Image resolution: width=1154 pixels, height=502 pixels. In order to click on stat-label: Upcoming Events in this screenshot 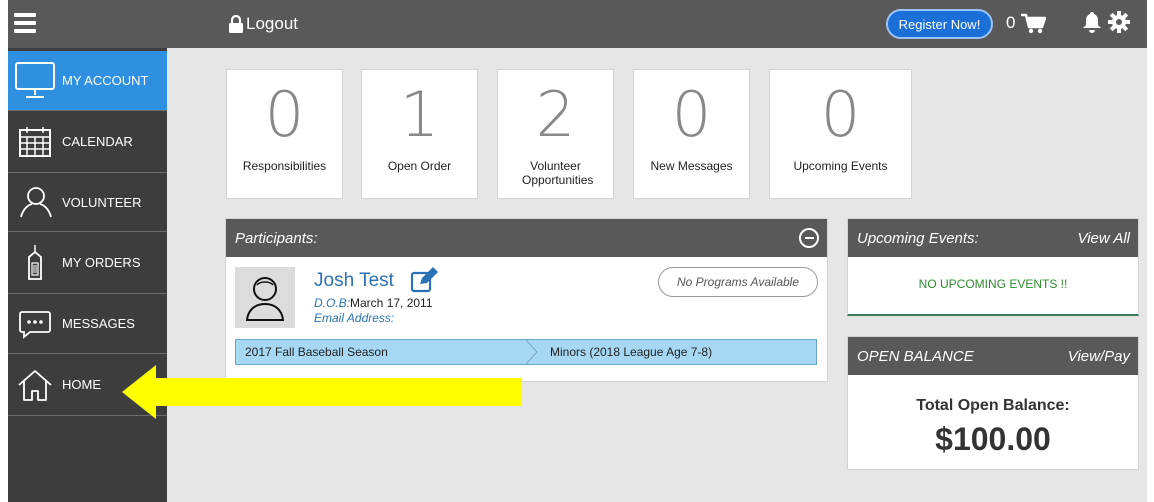, I will do `click(840, 166)`.